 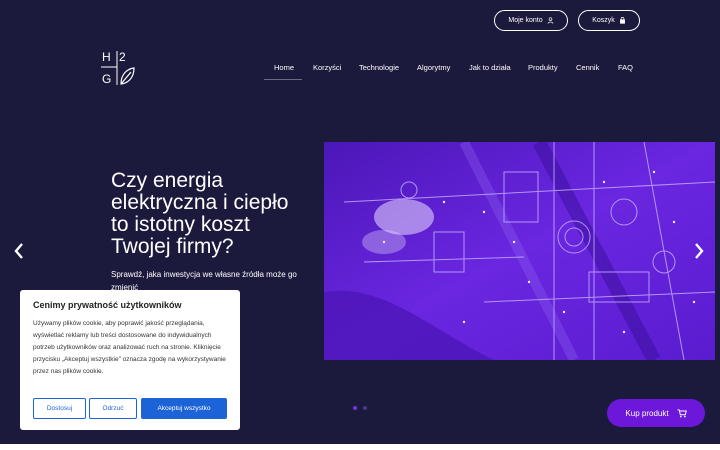 I want to click on nav-products: Produkty, so click(x=543, y=67).